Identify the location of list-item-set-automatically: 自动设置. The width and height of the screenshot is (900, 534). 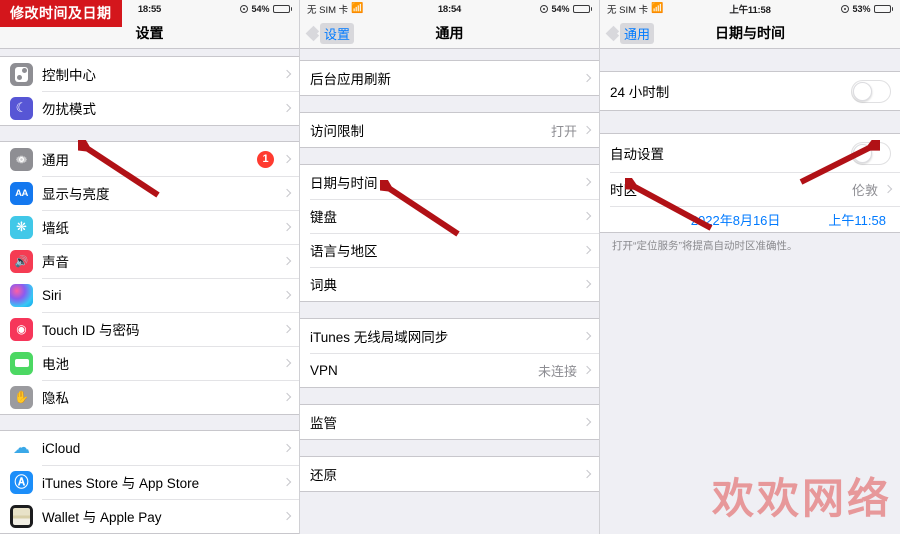
(750, 153).